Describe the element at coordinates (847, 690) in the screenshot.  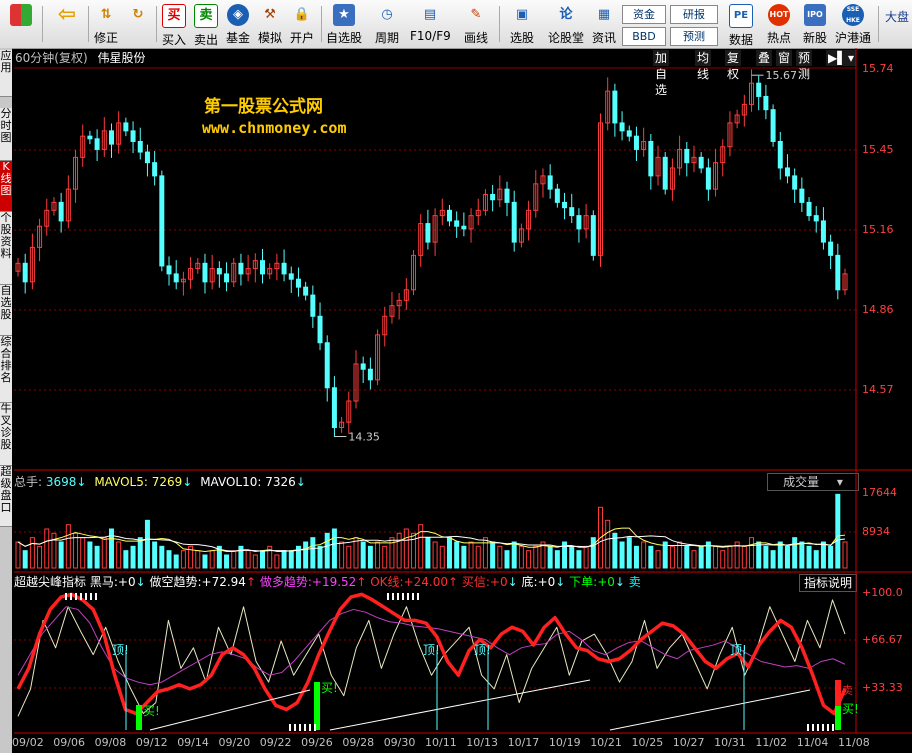
I see `sell-signal-label: 卖` at that location.